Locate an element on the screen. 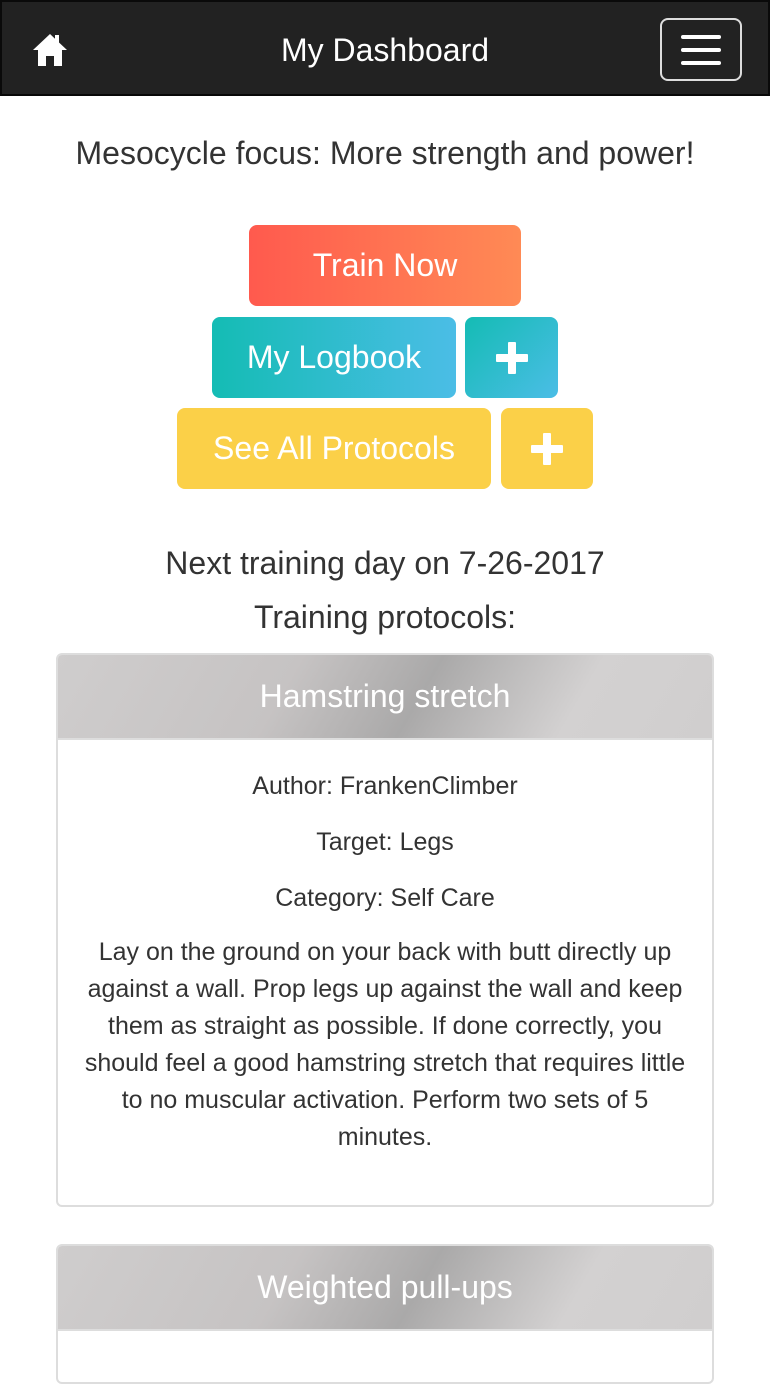 The width and height of the screenshot is (770, 1384). menu-toggle-button is located at coordinates (701, 49).